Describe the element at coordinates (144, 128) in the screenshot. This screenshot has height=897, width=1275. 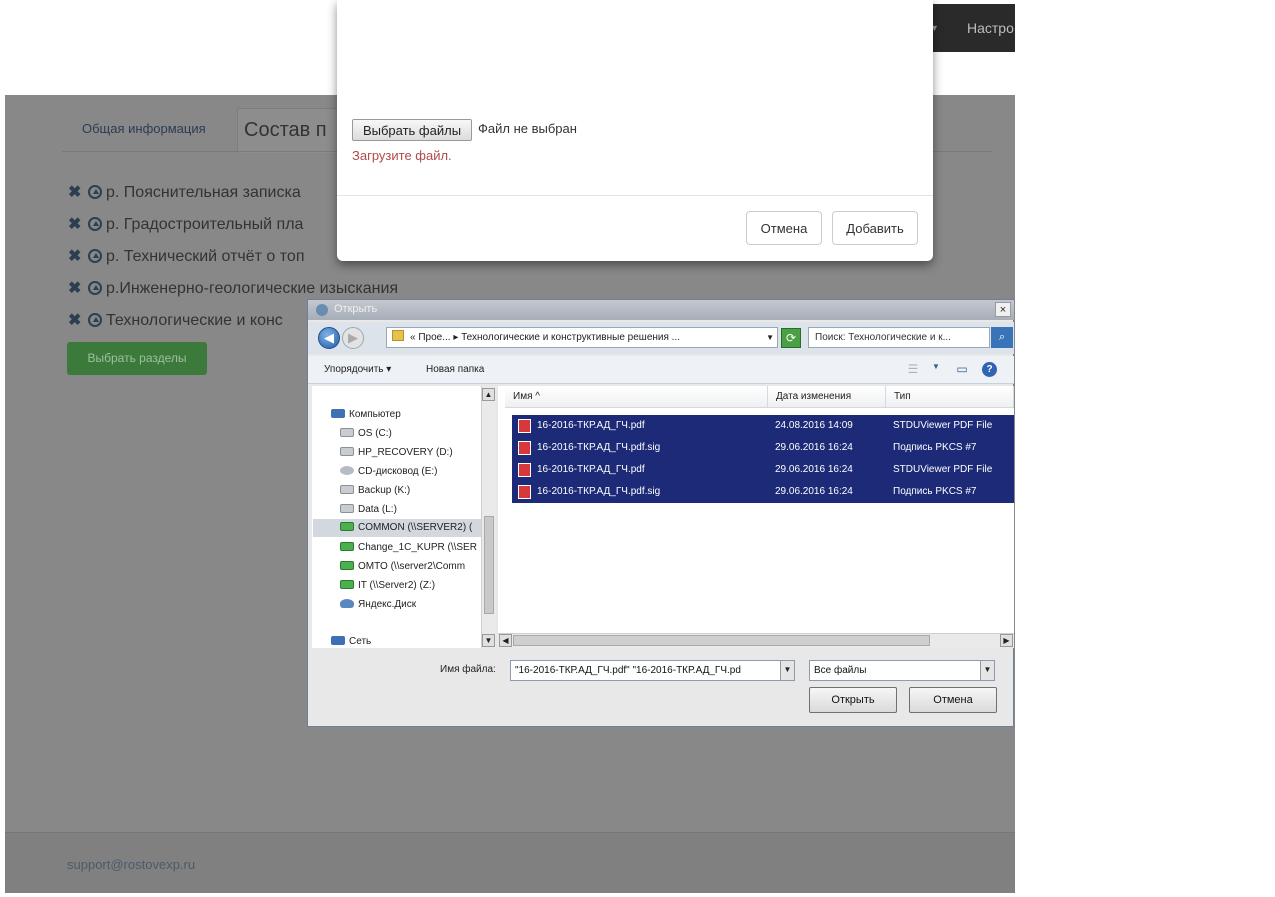
I see `tab-general-info: Общая информация` at that location.